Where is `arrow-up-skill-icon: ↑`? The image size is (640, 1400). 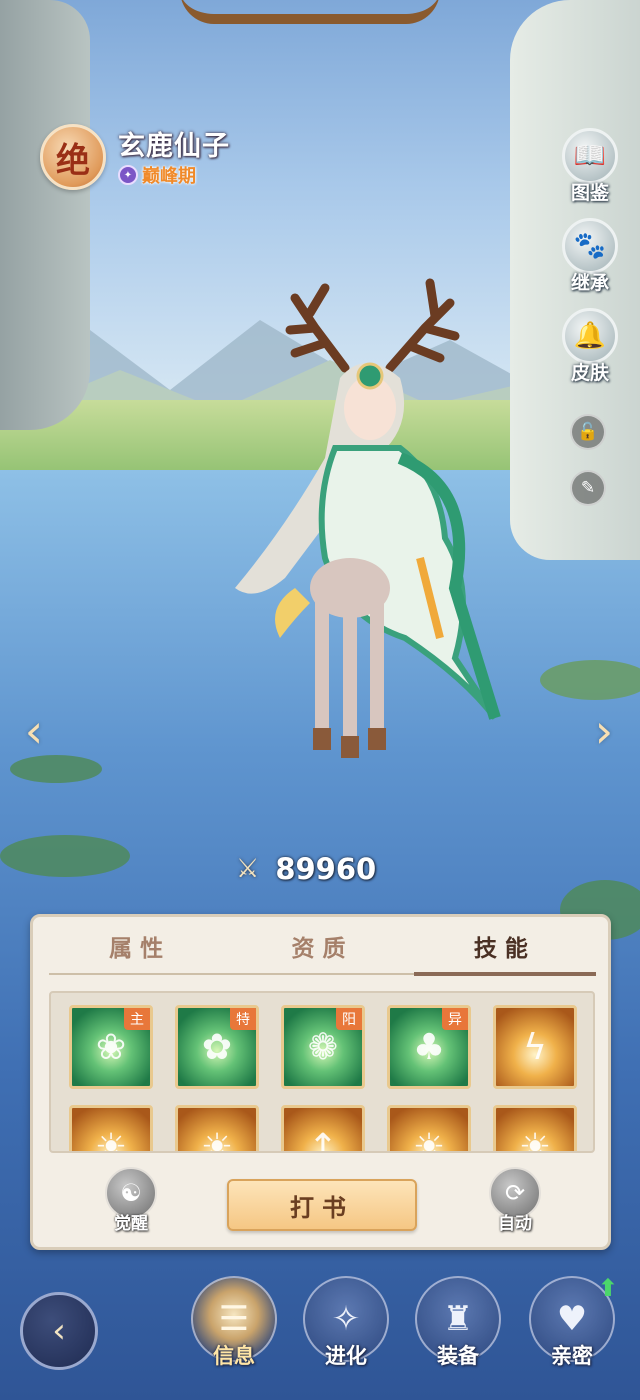 arrow-up-skill-icon: ↑ is located at coordinates (323, 1139).